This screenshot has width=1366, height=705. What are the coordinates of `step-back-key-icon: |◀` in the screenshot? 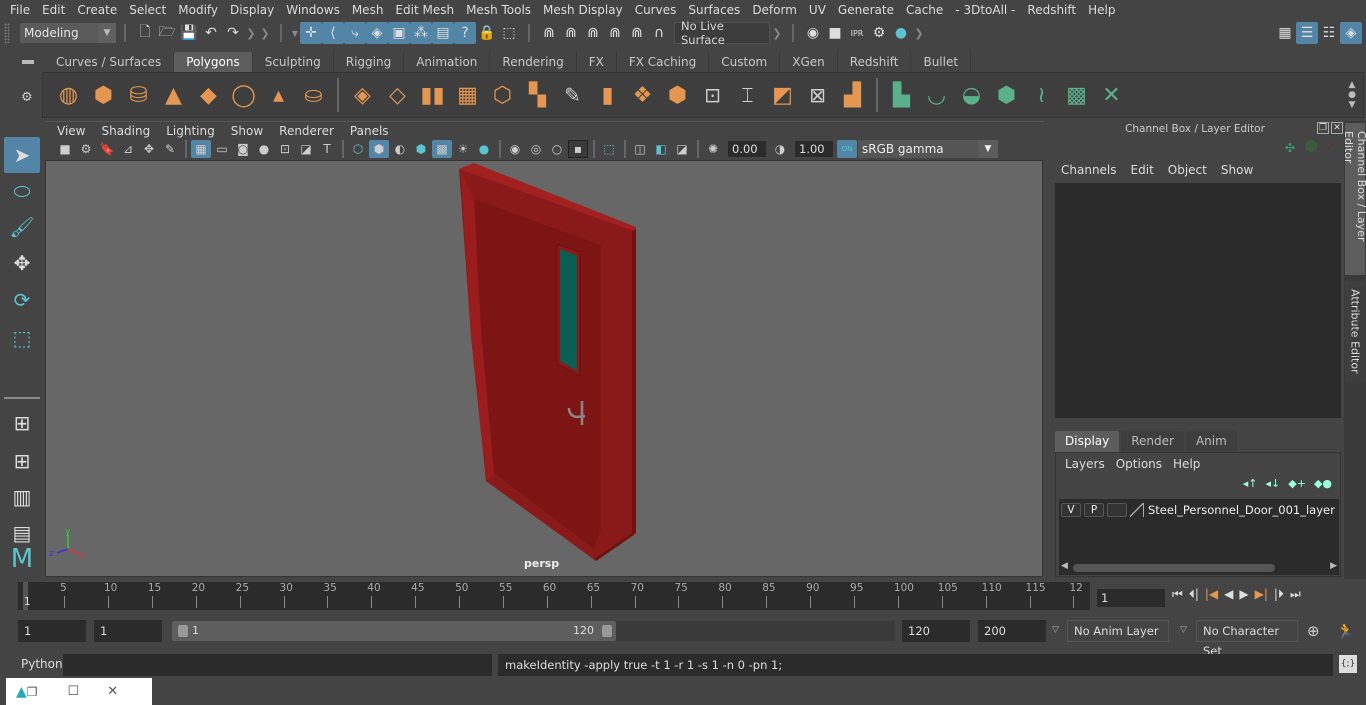 It's located at (1211, 594).